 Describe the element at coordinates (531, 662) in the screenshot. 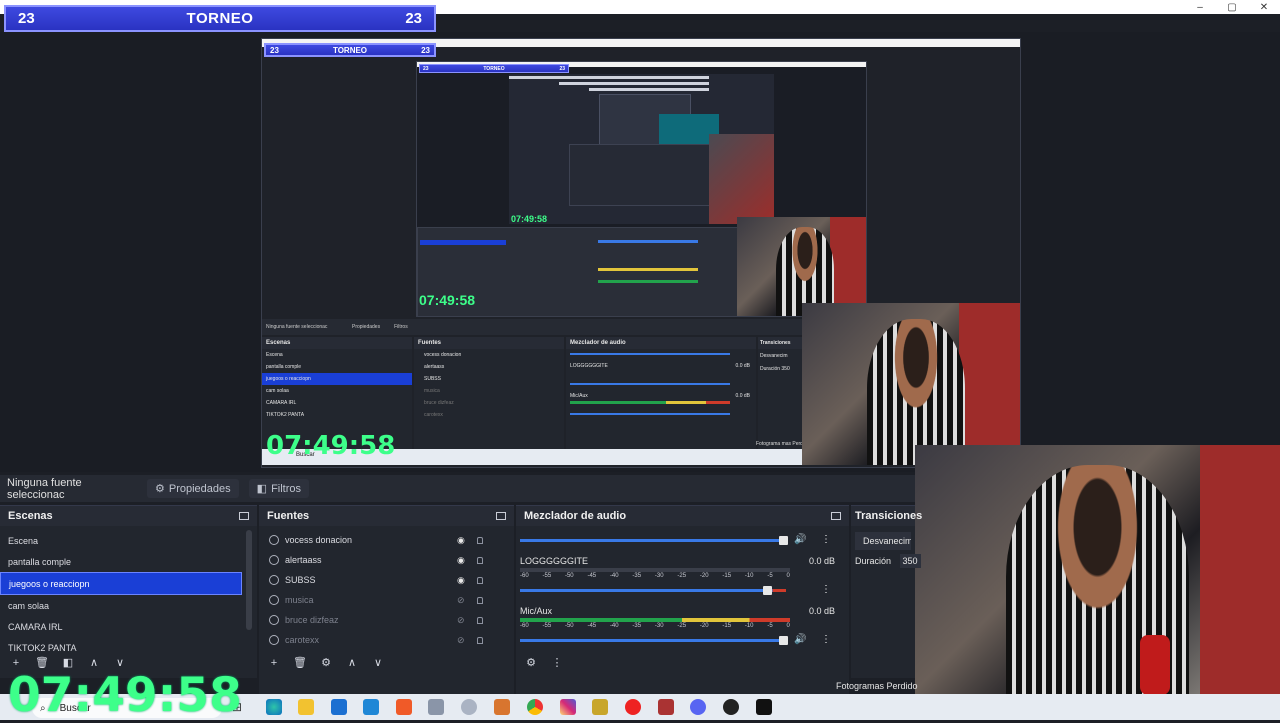

I see `mixer-settings-icon: ⚙` at that location.